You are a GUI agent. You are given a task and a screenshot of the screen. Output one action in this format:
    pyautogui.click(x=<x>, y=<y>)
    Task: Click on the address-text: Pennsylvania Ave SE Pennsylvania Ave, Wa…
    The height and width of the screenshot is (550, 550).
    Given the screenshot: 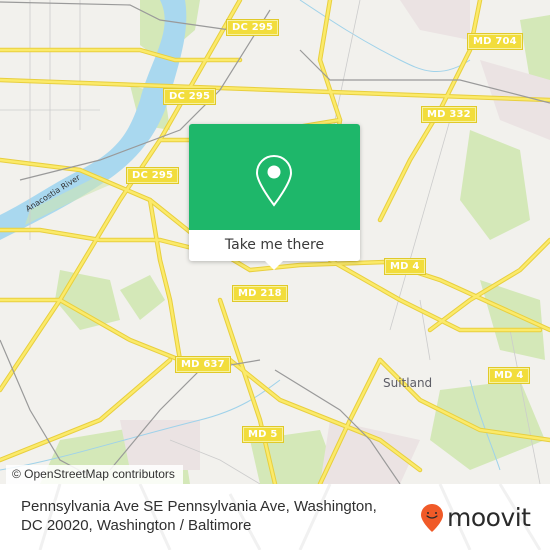 What is the action you would take?
    pyautogui.click(x=221, y=516)
    